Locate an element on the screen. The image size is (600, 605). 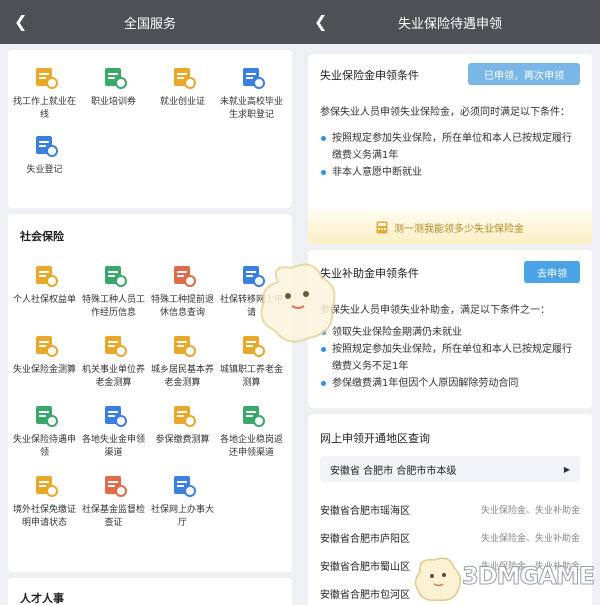
service-label: 社保网上办事大厅 is located at coordinates (182, 516).